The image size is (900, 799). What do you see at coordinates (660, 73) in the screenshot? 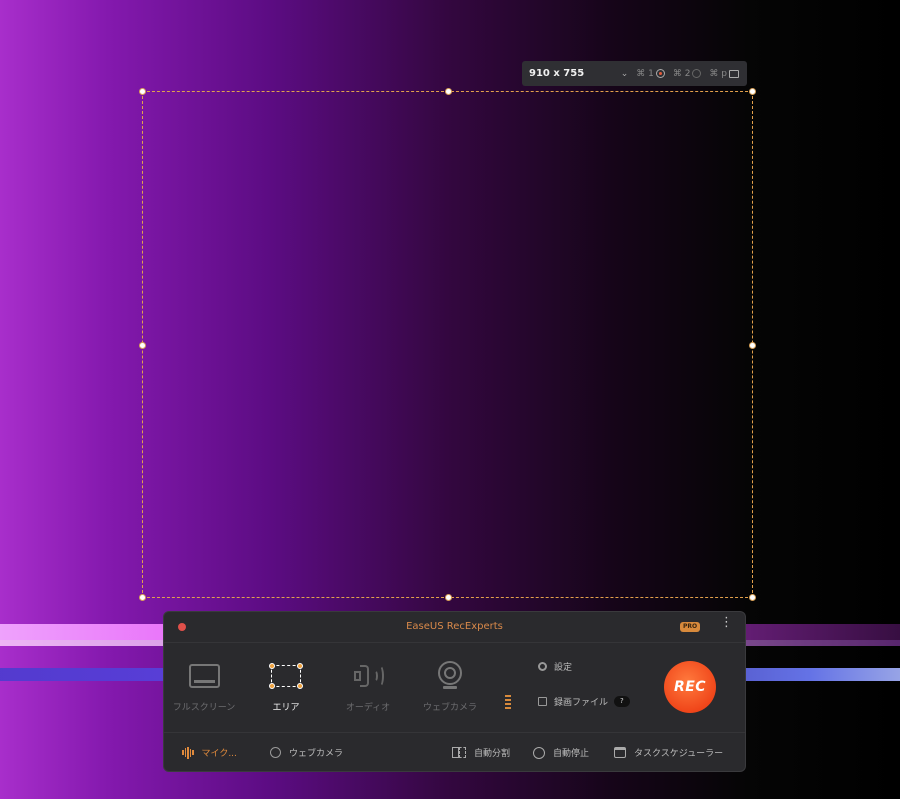
I see `record-icon` at bounding box center [660, 73].